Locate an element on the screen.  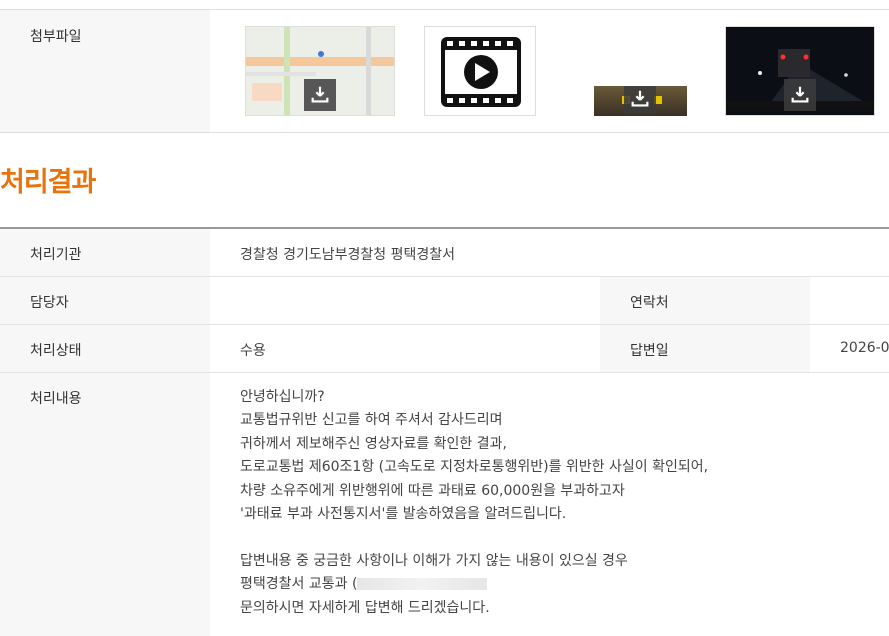
content-line: 교통법규위반 신고를 하여 주셔서 감사드리며 is located at coordinates (371, 420).